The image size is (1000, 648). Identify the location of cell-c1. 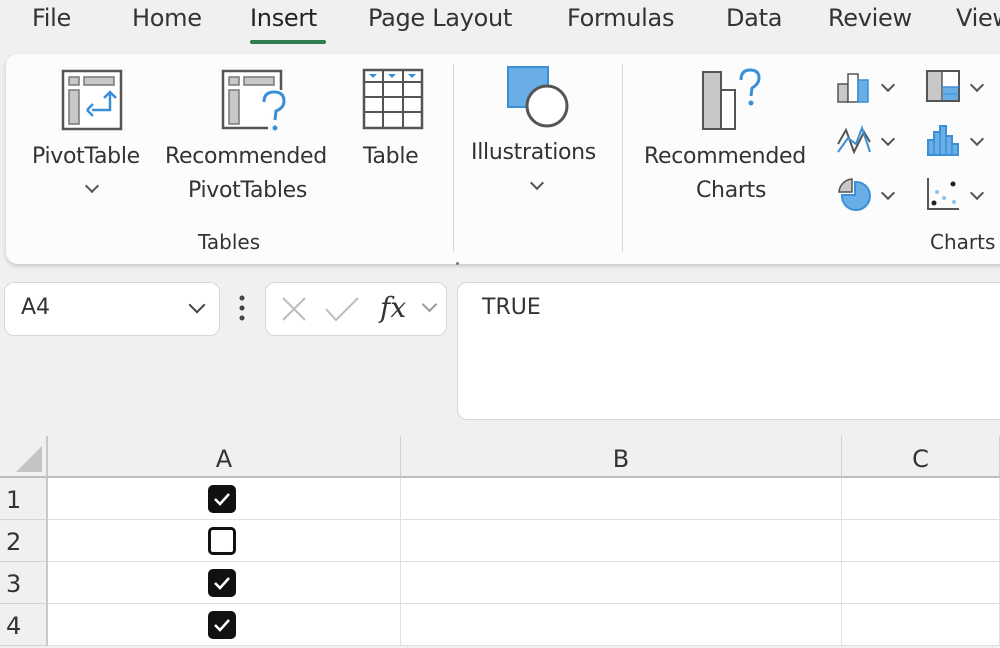
(921, 499).